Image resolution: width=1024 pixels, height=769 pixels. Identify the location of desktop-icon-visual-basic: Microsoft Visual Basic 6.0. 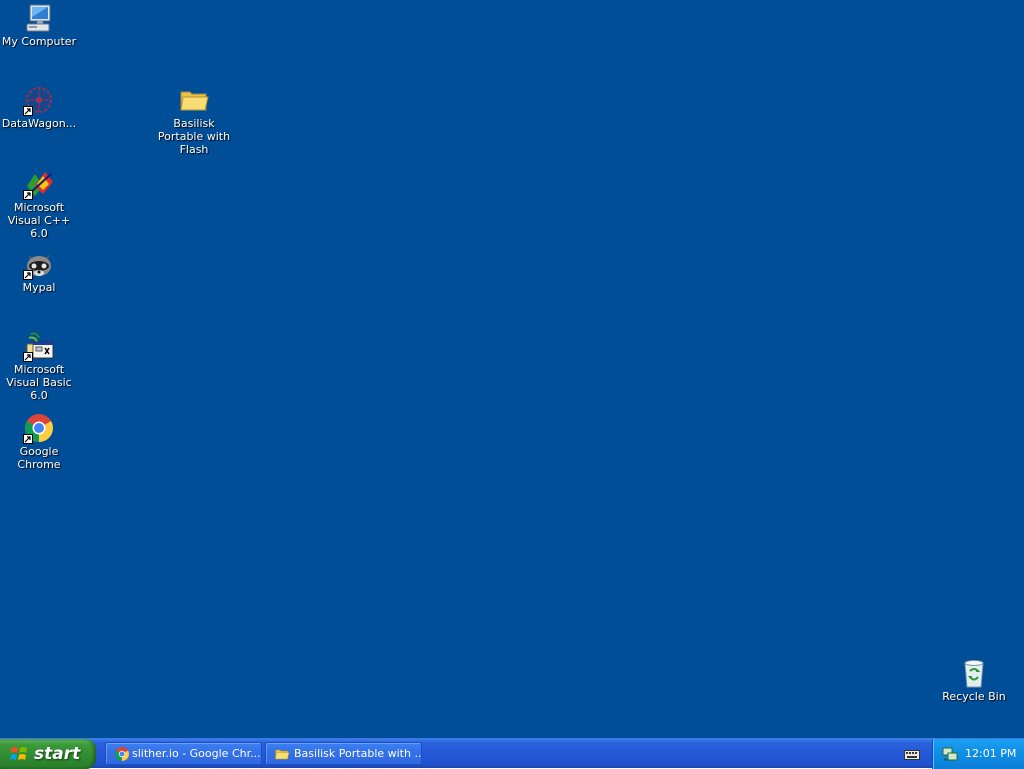
(39, 366).